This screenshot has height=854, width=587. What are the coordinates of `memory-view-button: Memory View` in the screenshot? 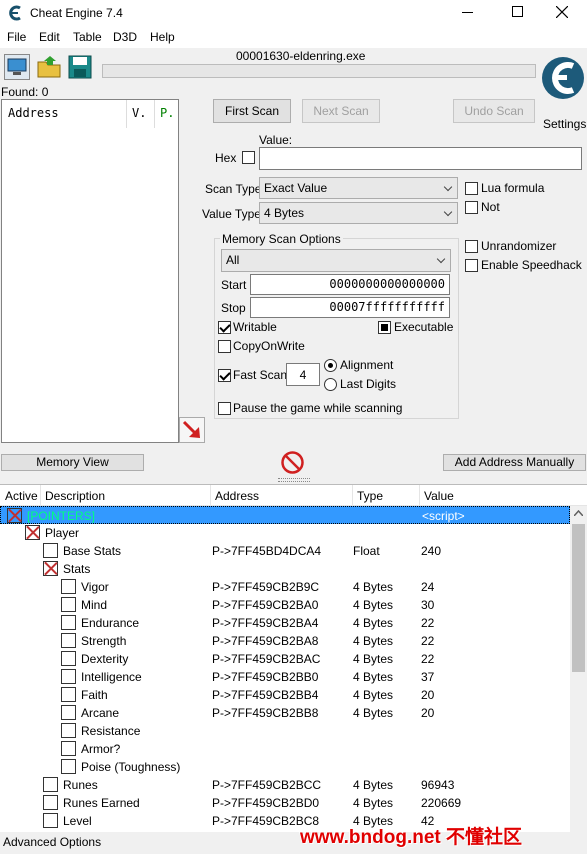 It's located at (72, 462).